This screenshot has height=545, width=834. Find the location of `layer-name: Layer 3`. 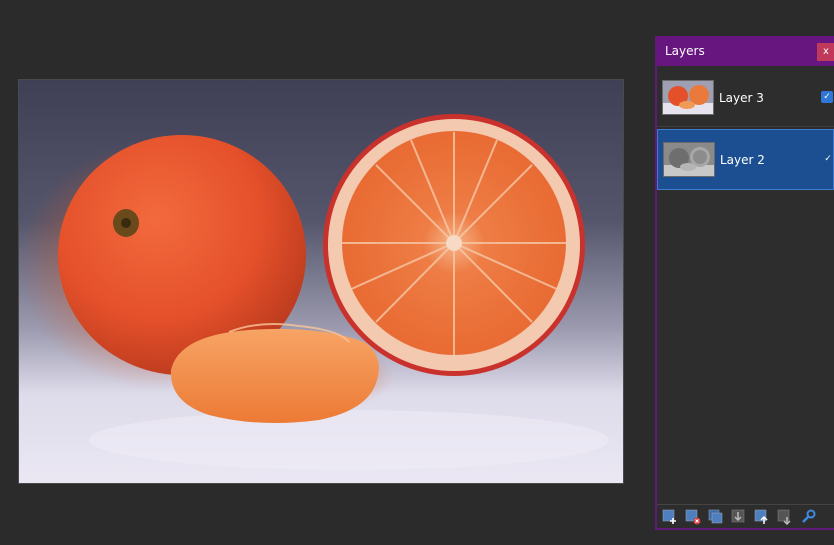

layer-name: Layer 3 is located at coordinates (741, 98).